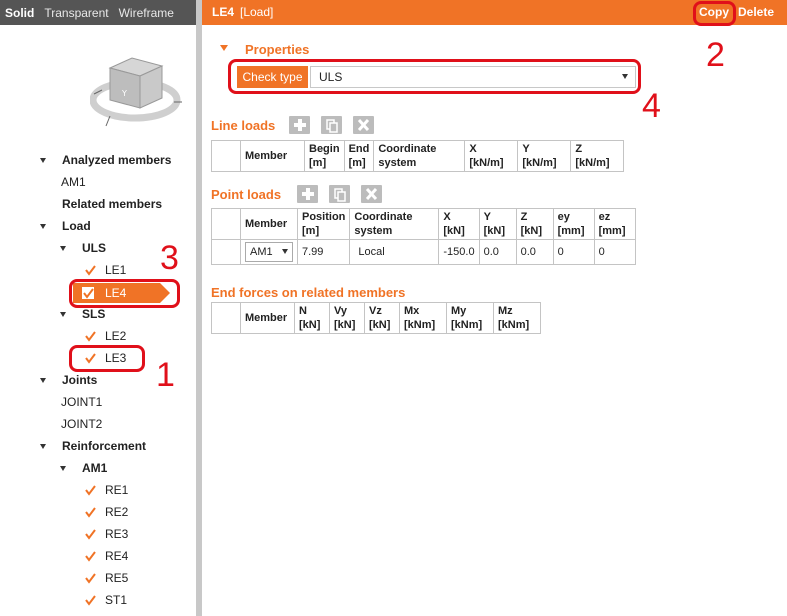 The image size is (787, 616). I want to click on z-cell: 0.0, so click(534, 252).